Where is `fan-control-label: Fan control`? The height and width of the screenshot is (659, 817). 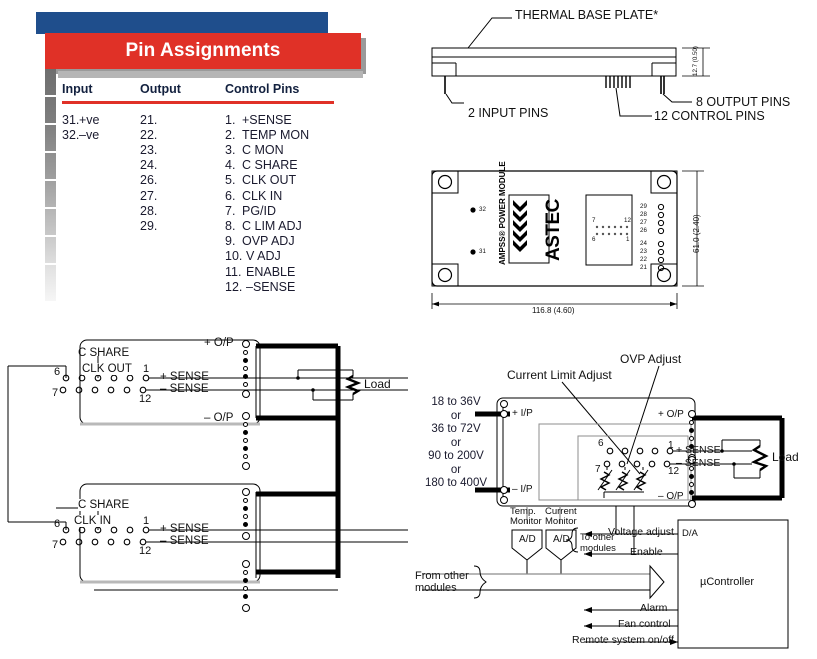
fan-control-label: Fan control is located at coordinates (644, 624).